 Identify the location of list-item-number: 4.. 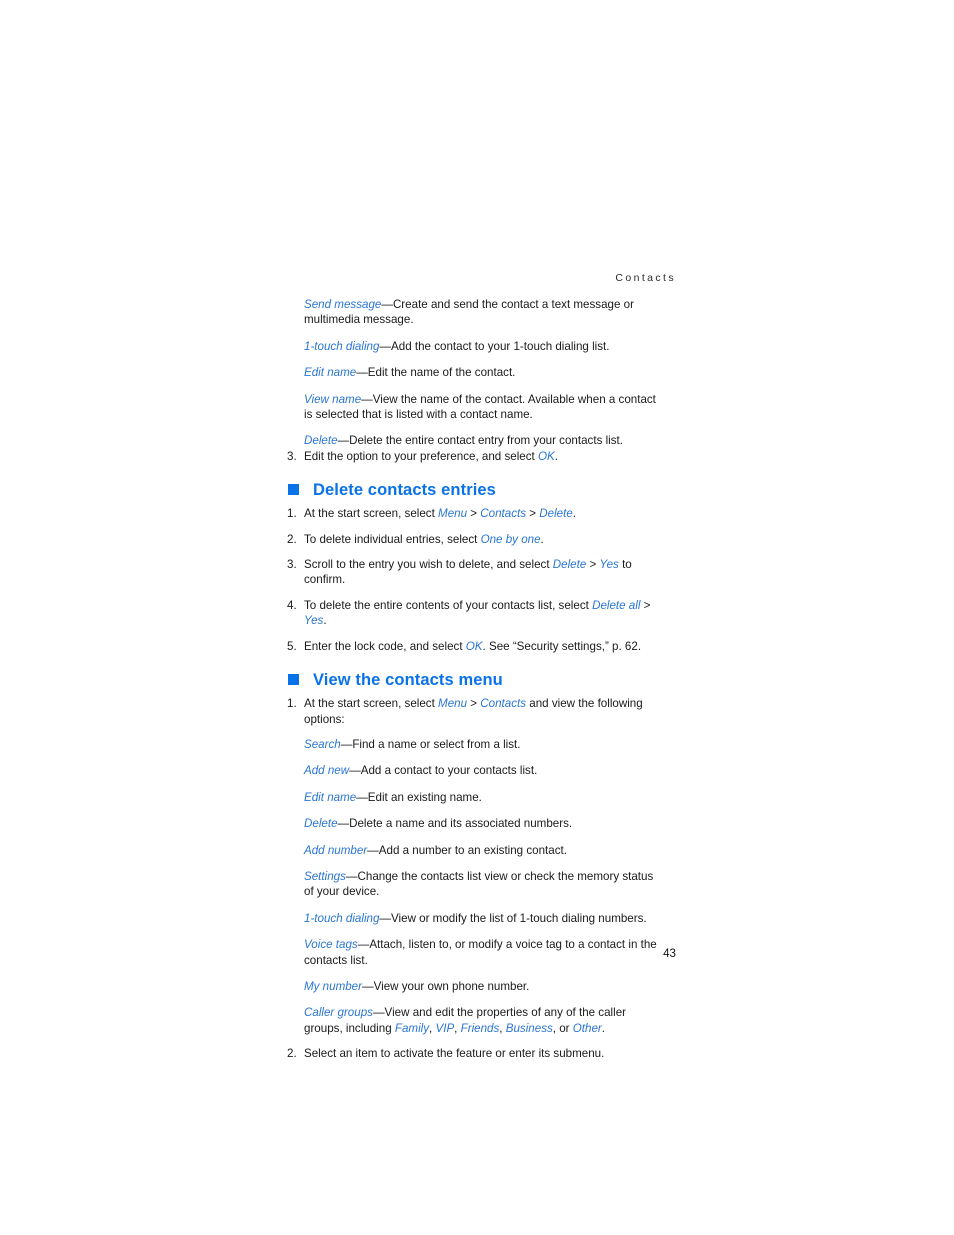
(292, 605).